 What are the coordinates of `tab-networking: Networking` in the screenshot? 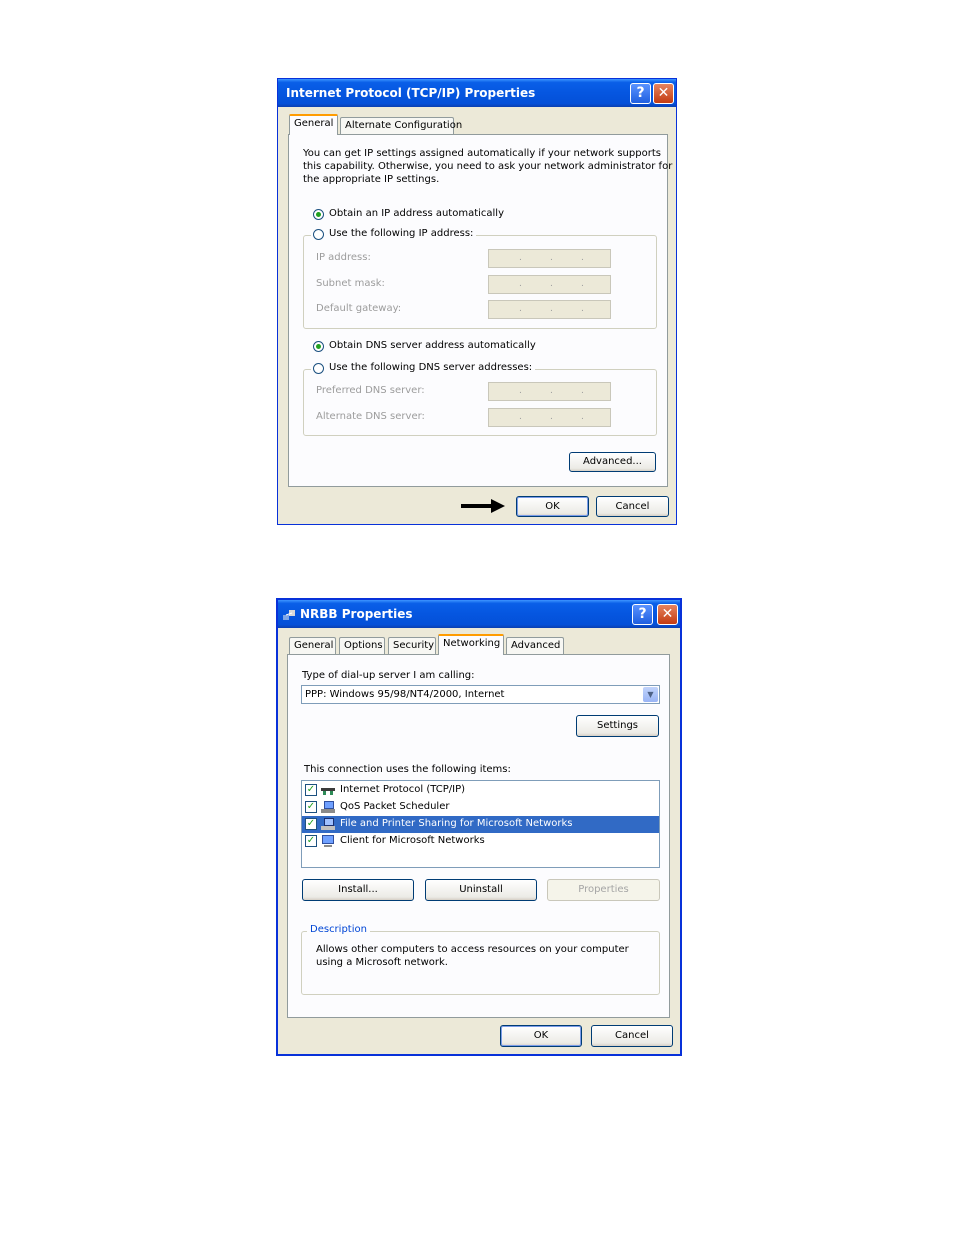 It's located at (471, 644).